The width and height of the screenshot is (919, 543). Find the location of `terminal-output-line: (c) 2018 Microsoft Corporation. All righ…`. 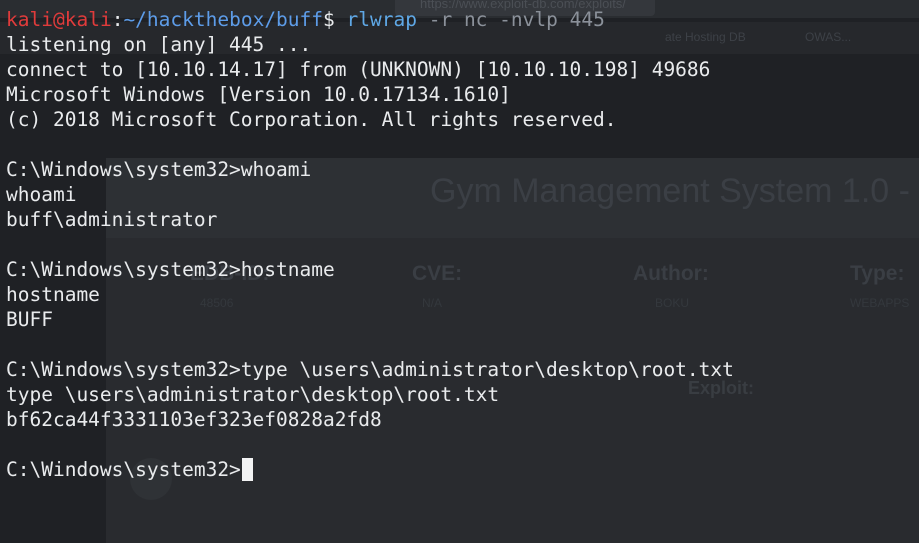

terminal-output-line: (c) 2018 Microsoft Corporation. All righ… is located at coordinates (311, 119).